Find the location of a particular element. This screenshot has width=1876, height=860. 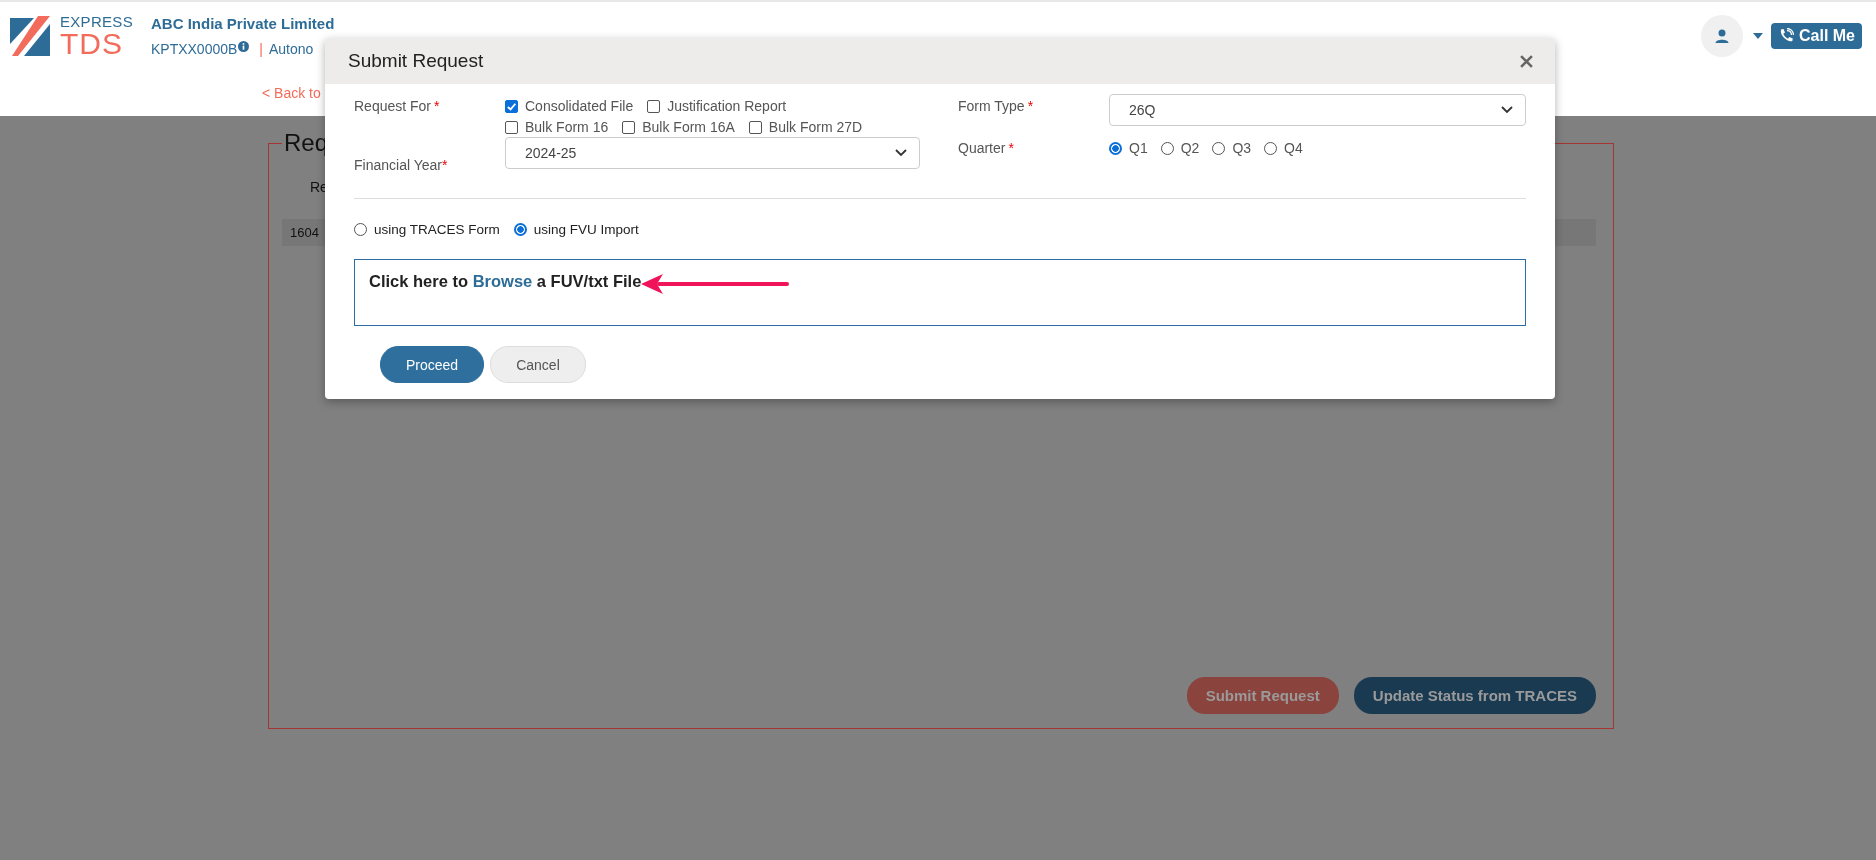

form-type-select: 26Q is located at coordinates (1317, 110).